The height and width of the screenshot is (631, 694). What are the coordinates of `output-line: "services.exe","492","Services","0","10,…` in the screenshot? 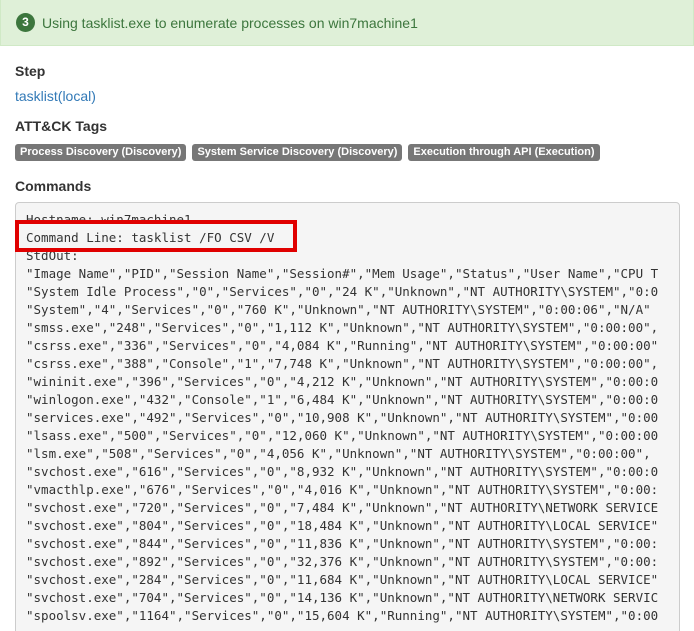 It's located at (342, 417).